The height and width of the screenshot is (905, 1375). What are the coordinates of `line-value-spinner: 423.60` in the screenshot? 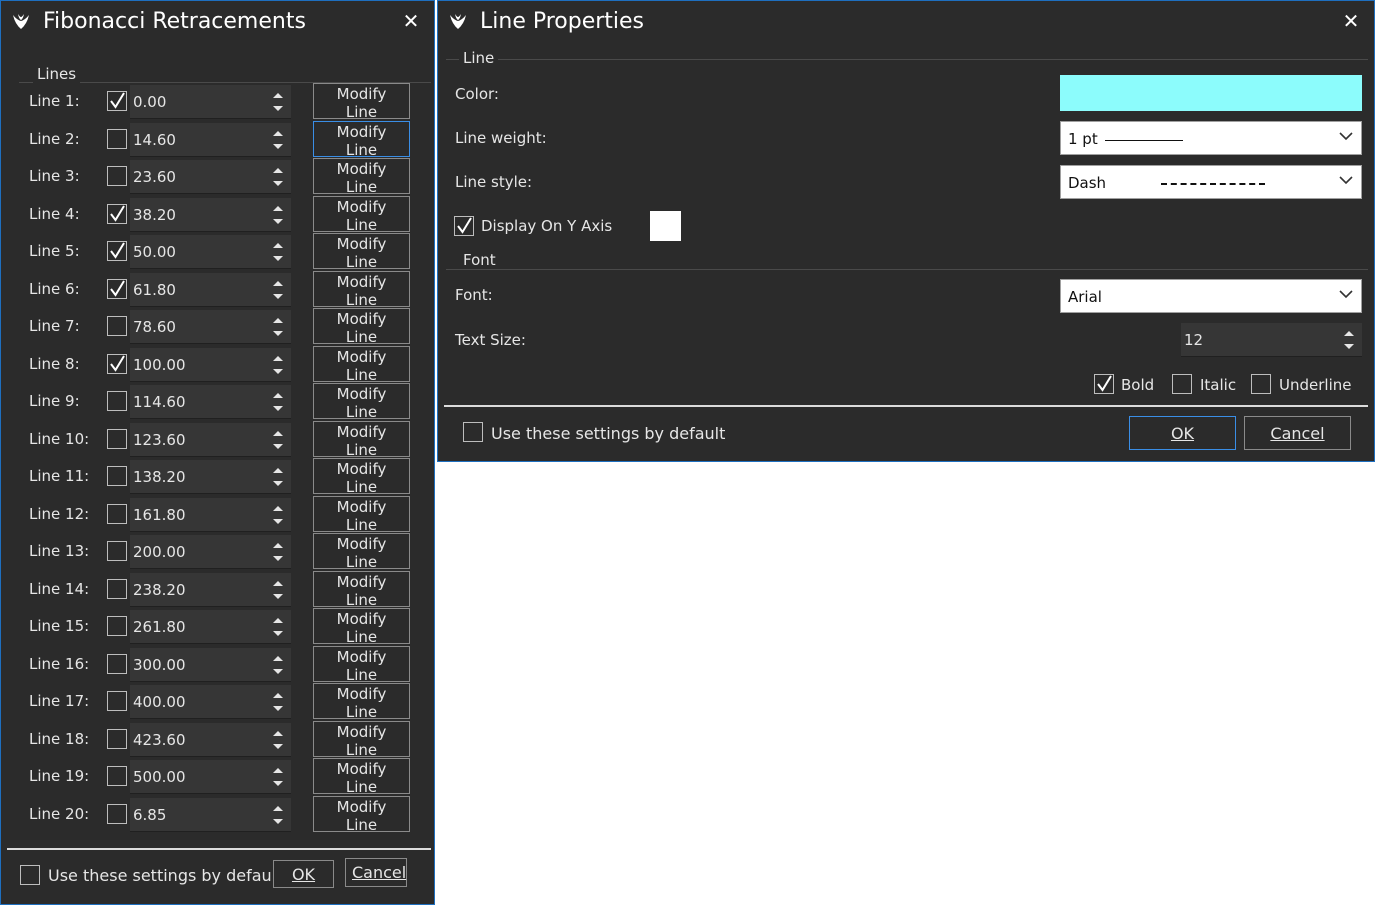 It's located at (210, 739).